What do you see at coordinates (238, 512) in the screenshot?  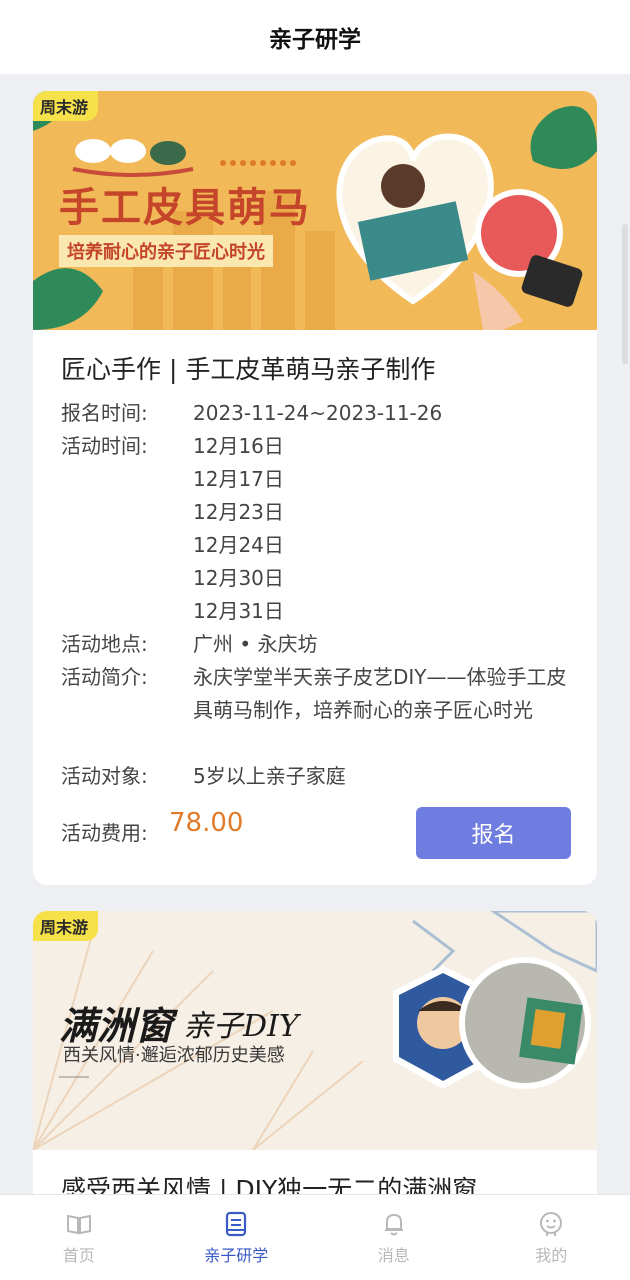 I see `activity-date: 12月23日` at bounding box center [238, 512].